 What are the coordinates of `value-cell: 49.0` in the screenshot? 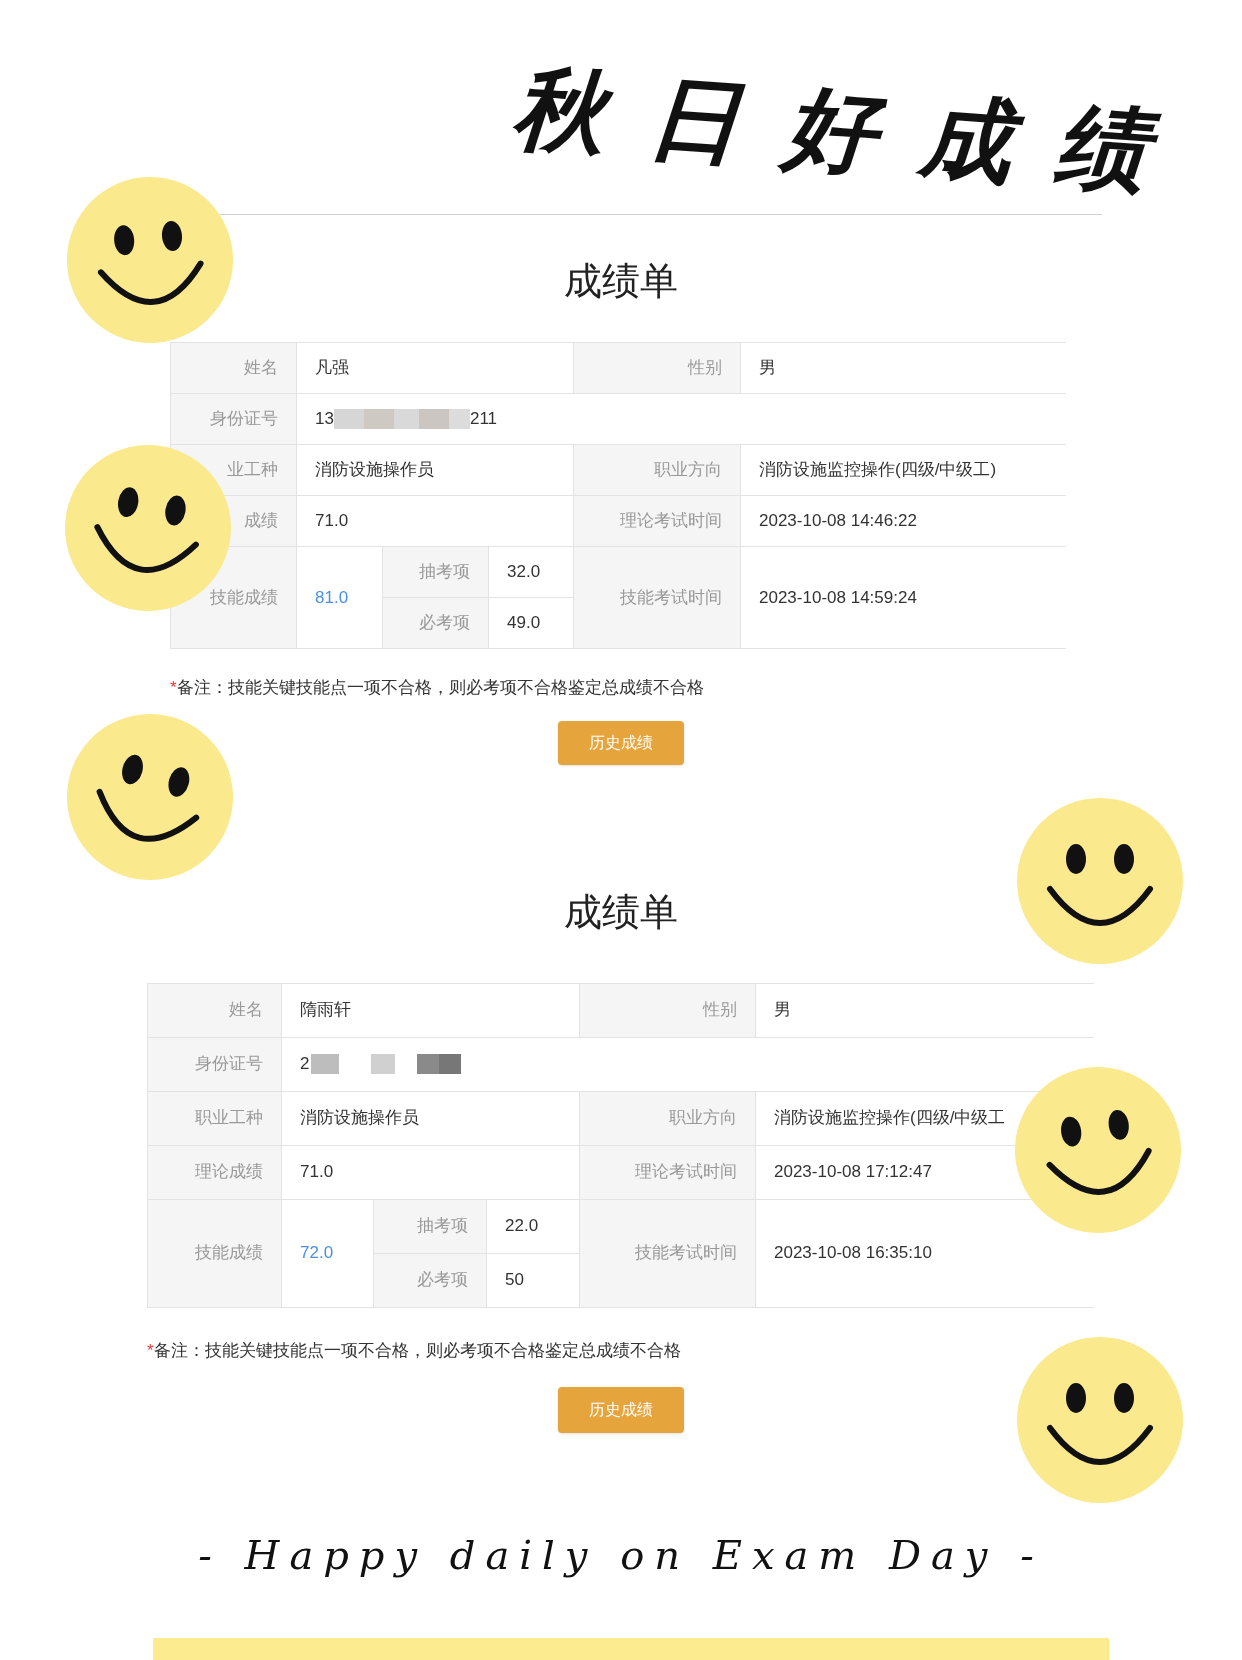 It's located at (531, 623).